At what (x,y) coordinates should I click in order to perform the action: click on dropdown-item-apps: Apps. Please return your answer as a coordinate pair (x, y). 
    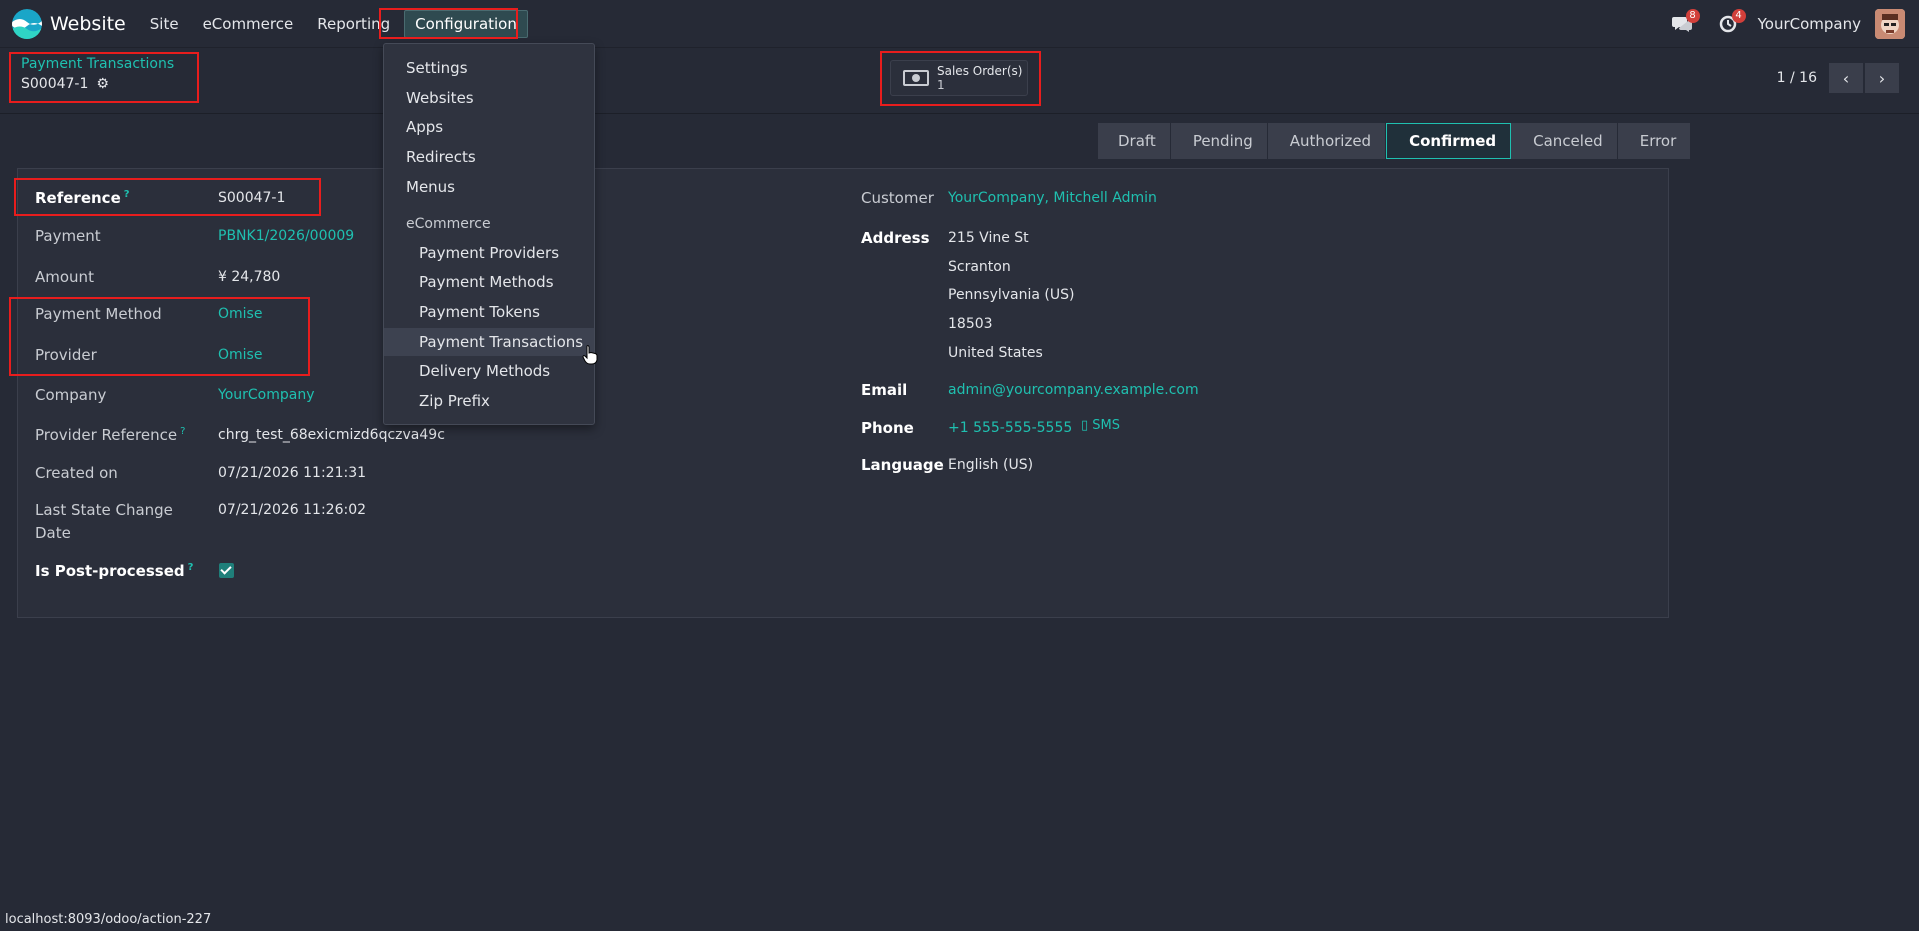
    Looking at the image, I should click on (489, 127).